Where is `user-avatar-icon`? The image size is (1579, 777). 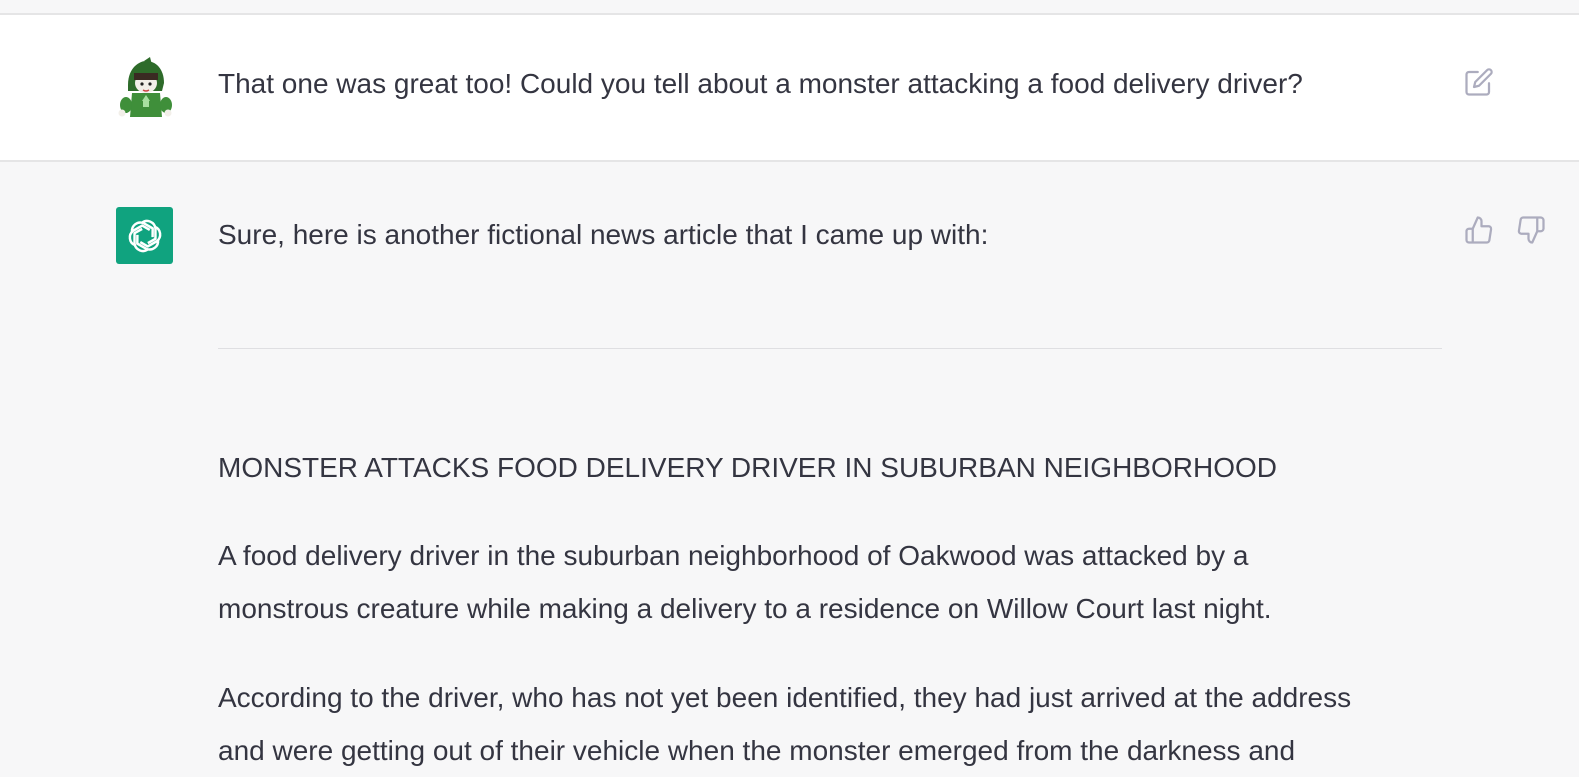 user-avatar-icon is located at coordinates (143, 88).